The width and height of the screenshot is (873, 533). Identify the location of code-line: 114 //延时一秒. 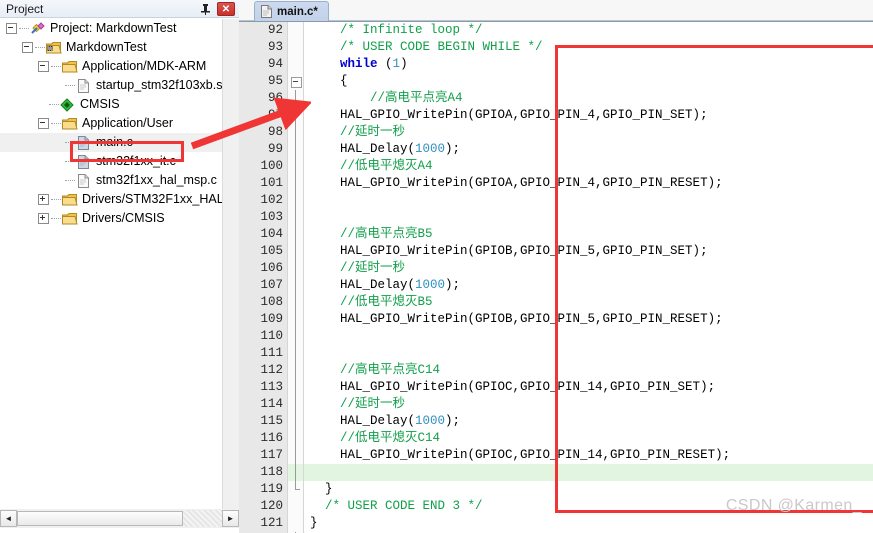
(556, 404).